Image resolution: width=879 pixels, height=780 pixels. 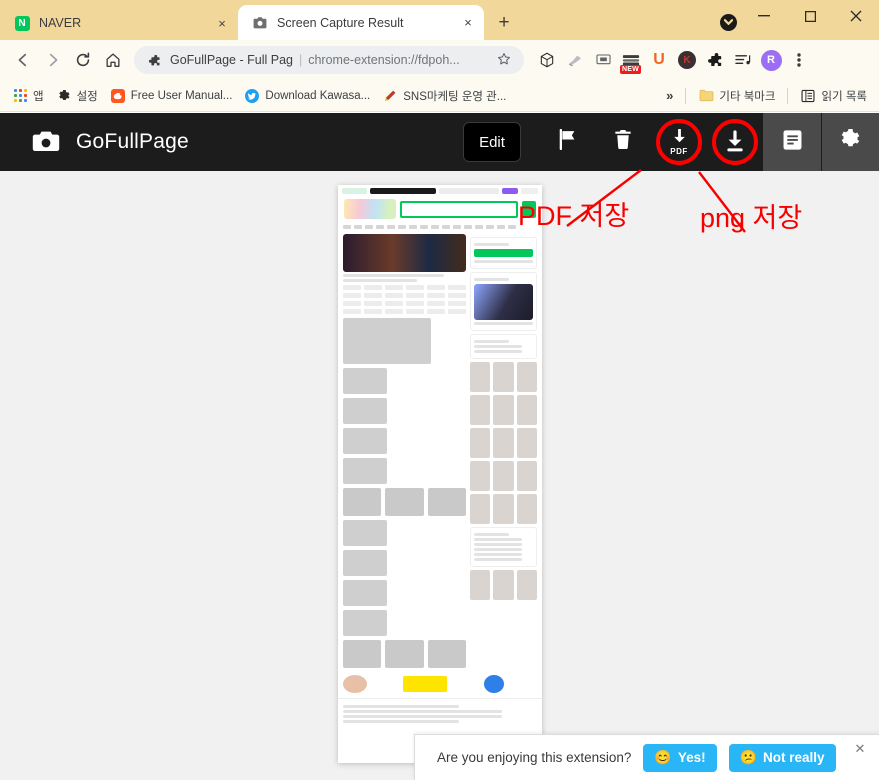 I want to click on other-bookmarks-label: 기타 북마크, so click(x=747, y=96).